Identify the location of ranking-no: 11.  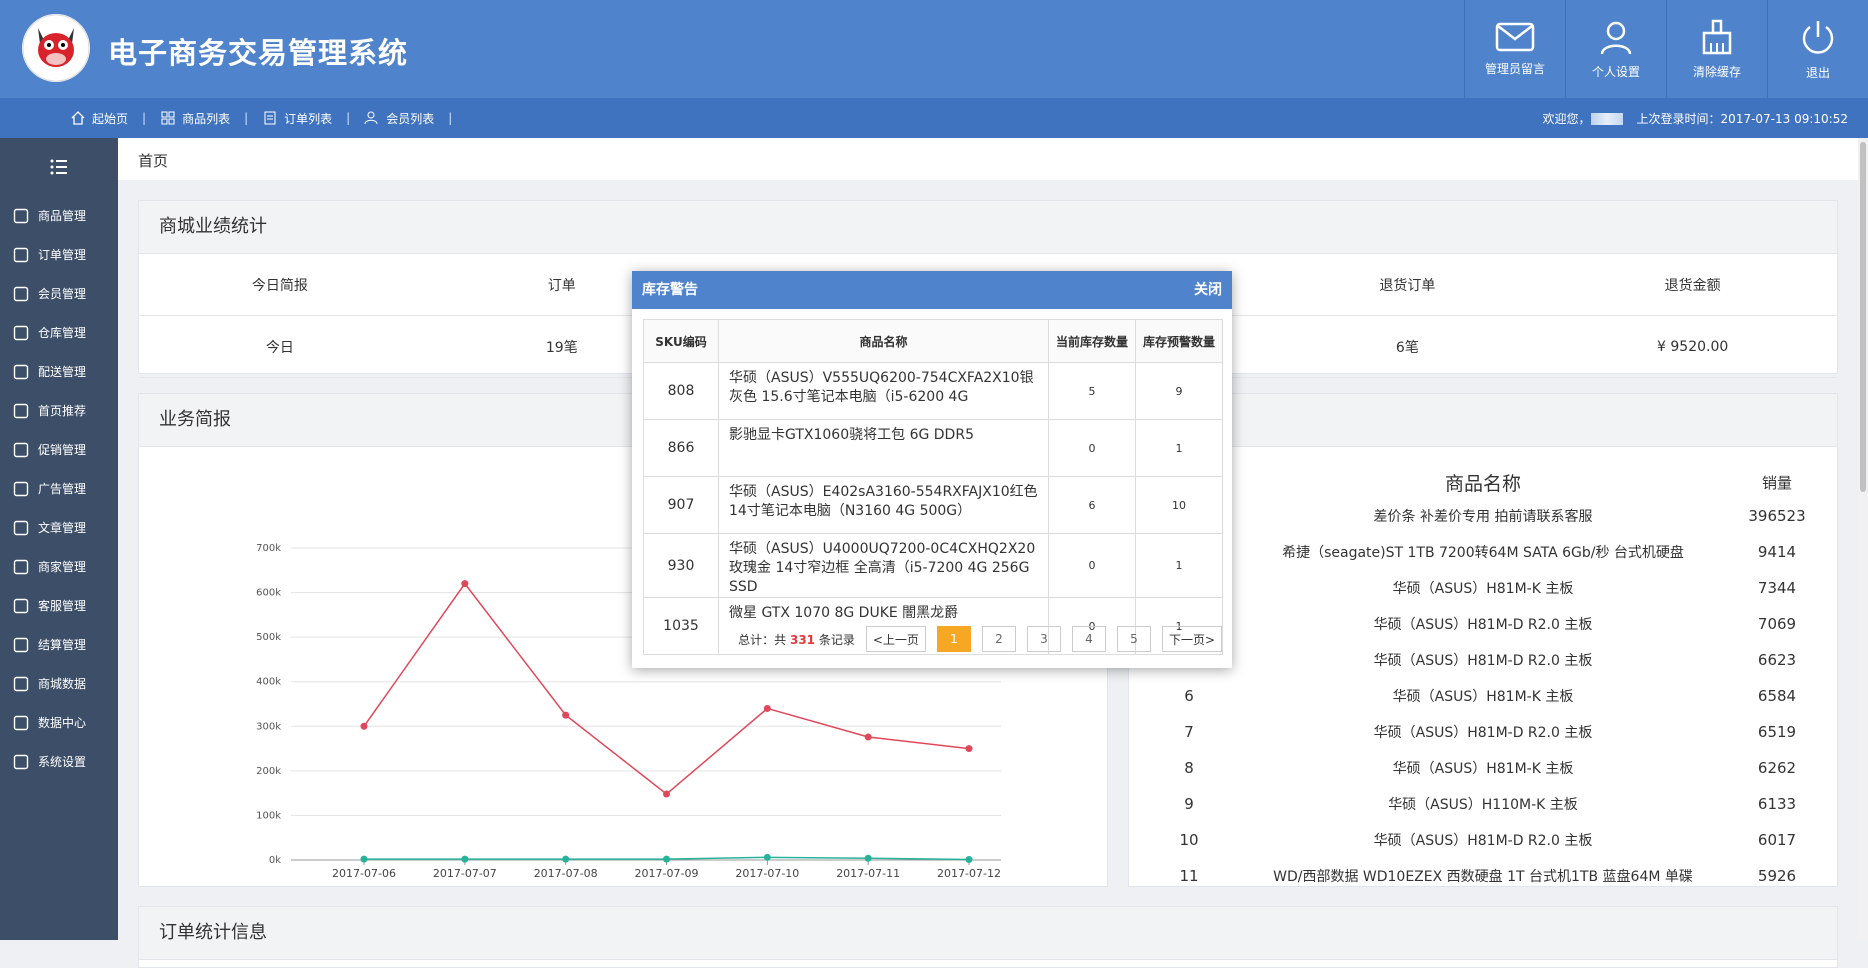
(1189, 876).